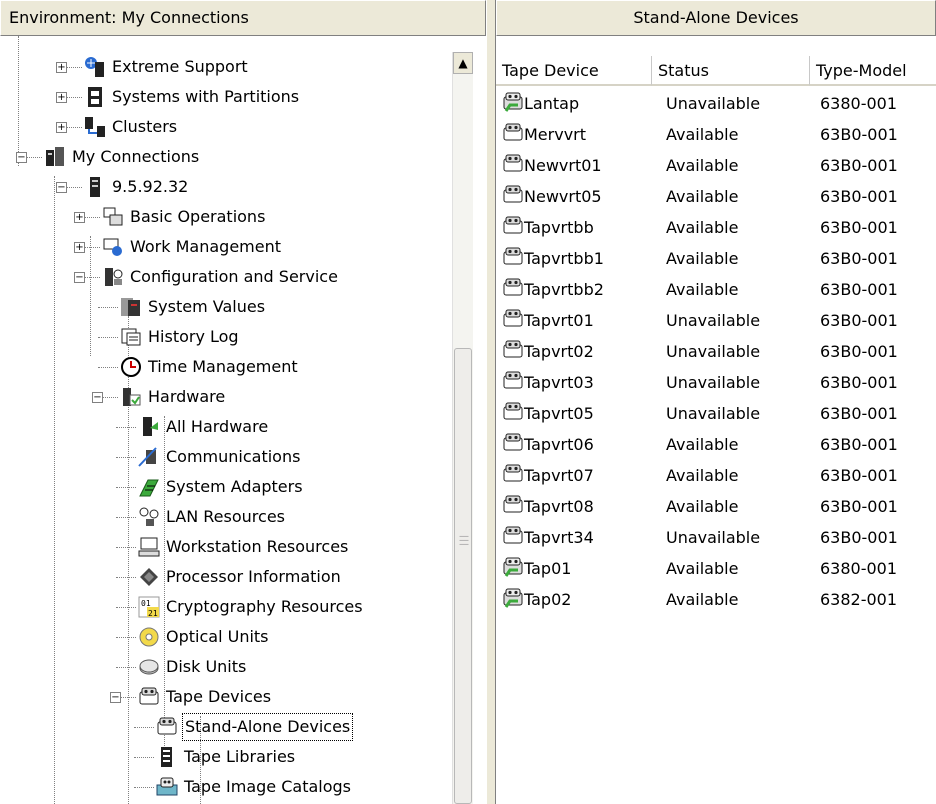 The image size is (936, 804). I want to click on device-row: Tapvrt02 Unavailable 63B0-001, so click(716, 351).